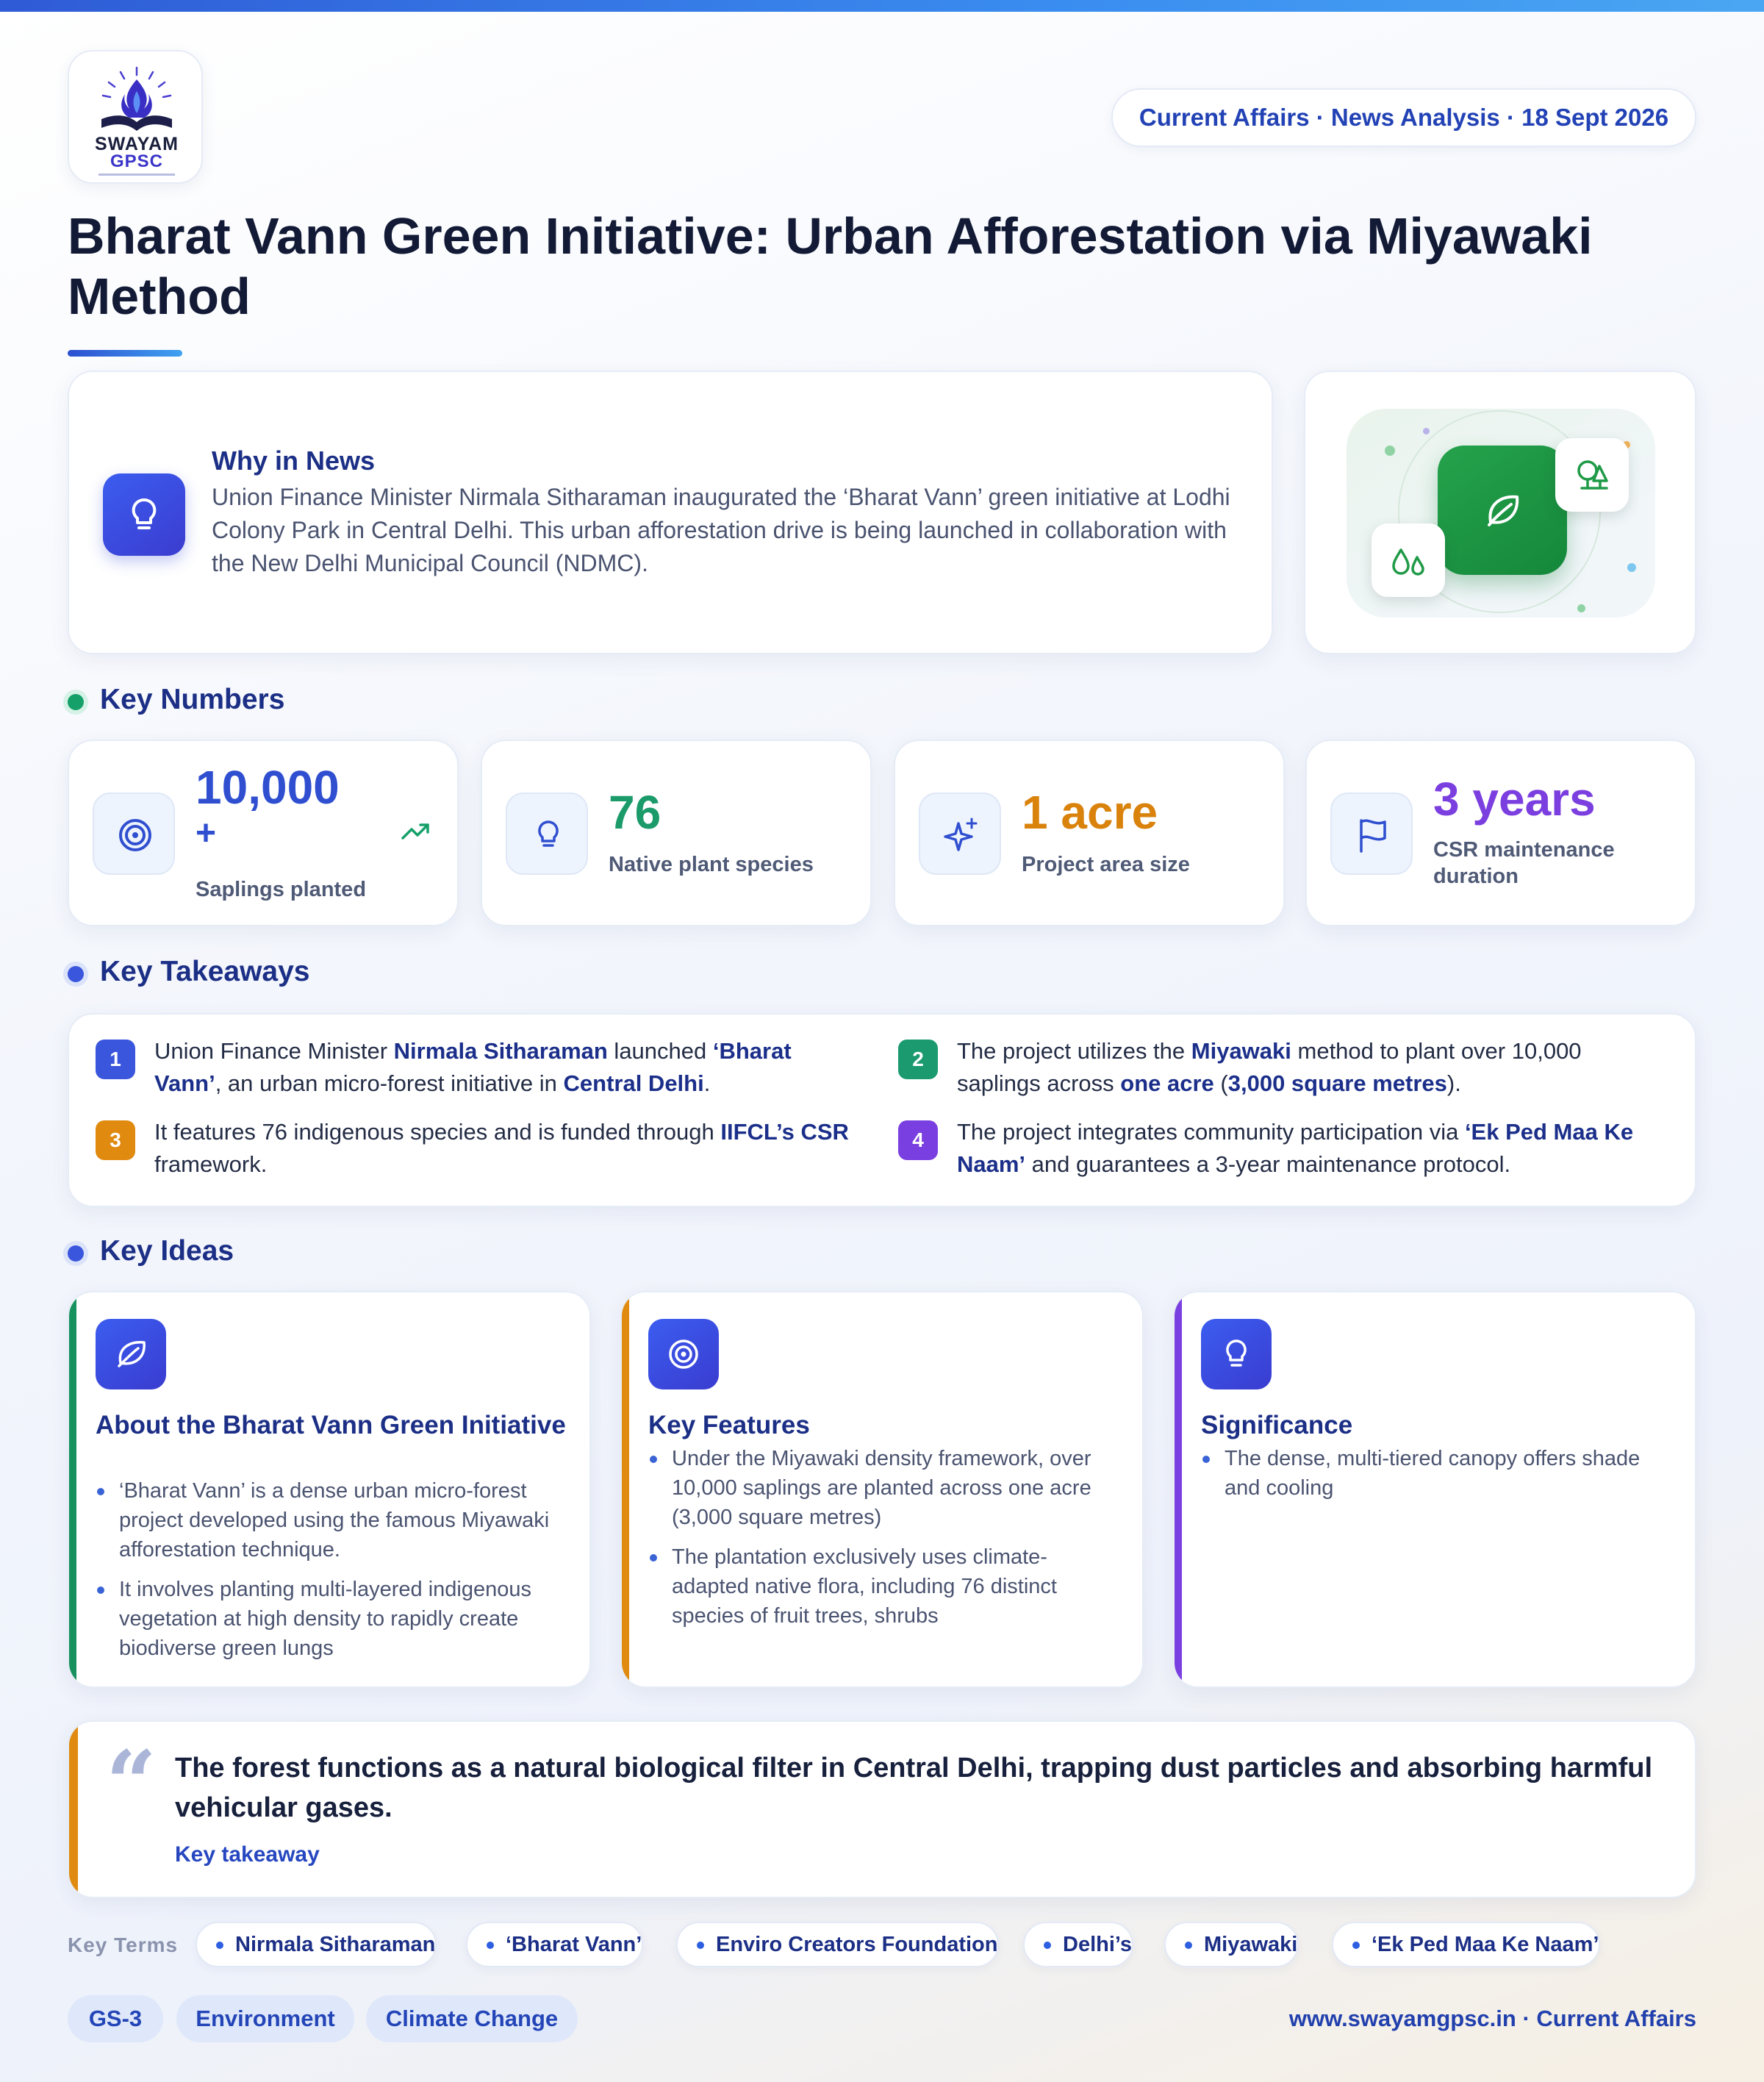 This screenshot has height=2082, width=1764. Describe the element at coordinates (331, 1425) in the screenshot. I see `idea-card-title: About the Bharat Vann Green Initiative` at that location.